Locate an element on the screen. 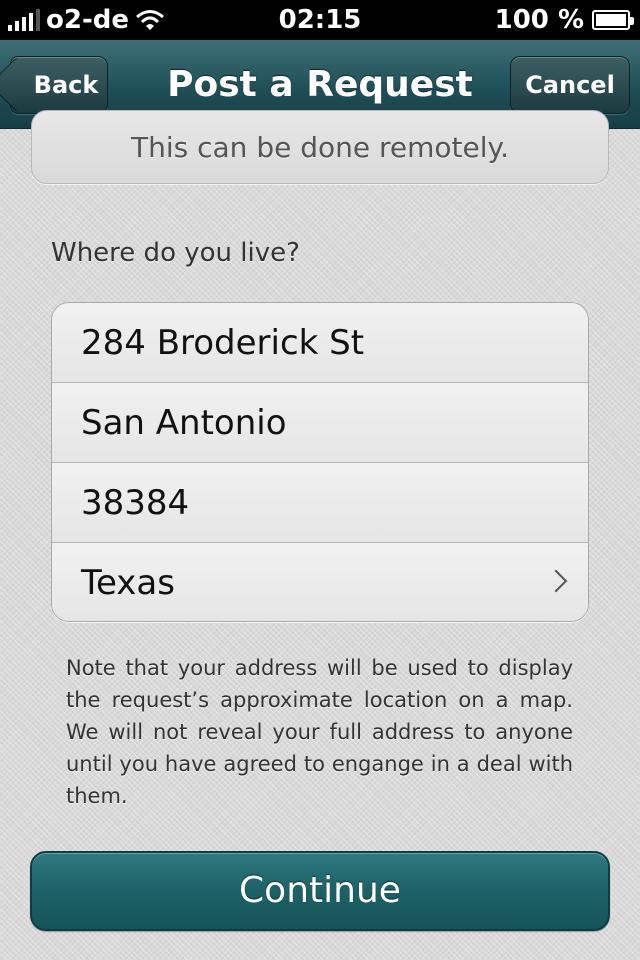 This screenshot has height=960, width=640. status-bar: o2-de 02:15 100 % is located at coordinates (320, 20).